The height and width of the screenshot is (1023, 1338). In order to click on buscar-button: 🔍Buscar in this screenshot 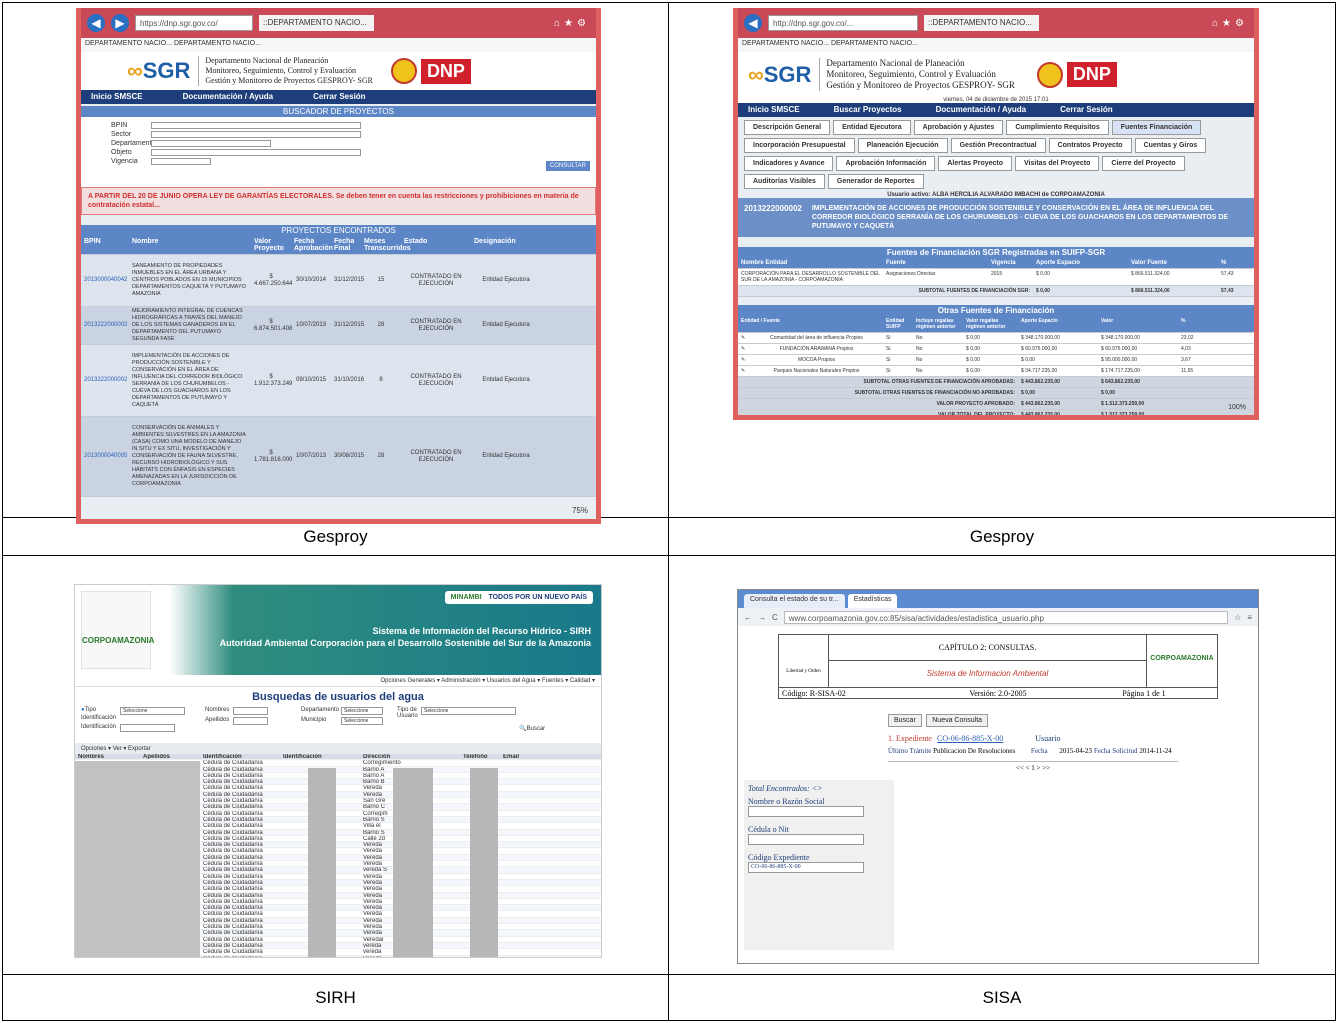, I will do `click(532, 728)`.